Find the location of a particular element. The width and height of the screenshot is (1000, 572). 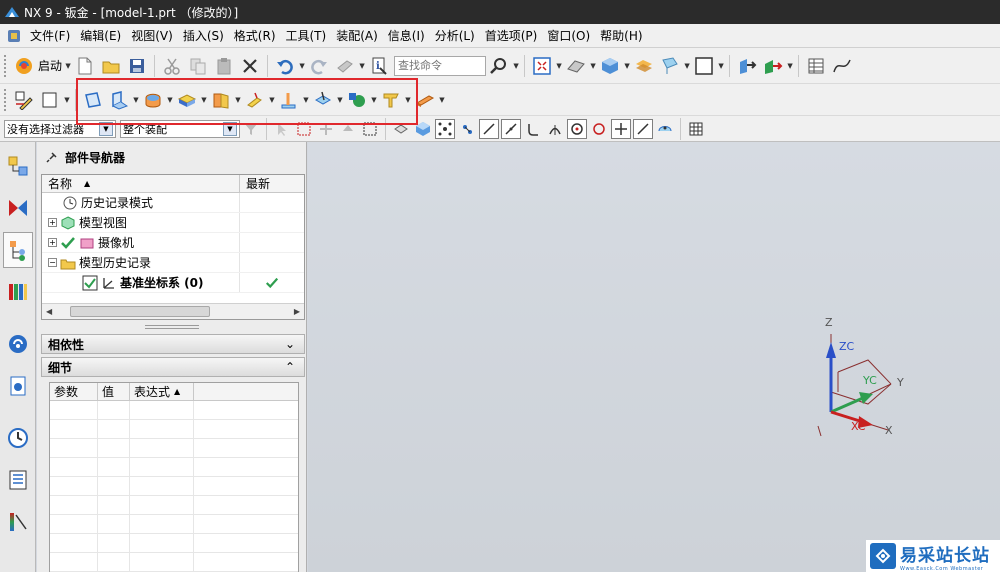

menu-view: 视图(V) is located at coordinates (152, 36).